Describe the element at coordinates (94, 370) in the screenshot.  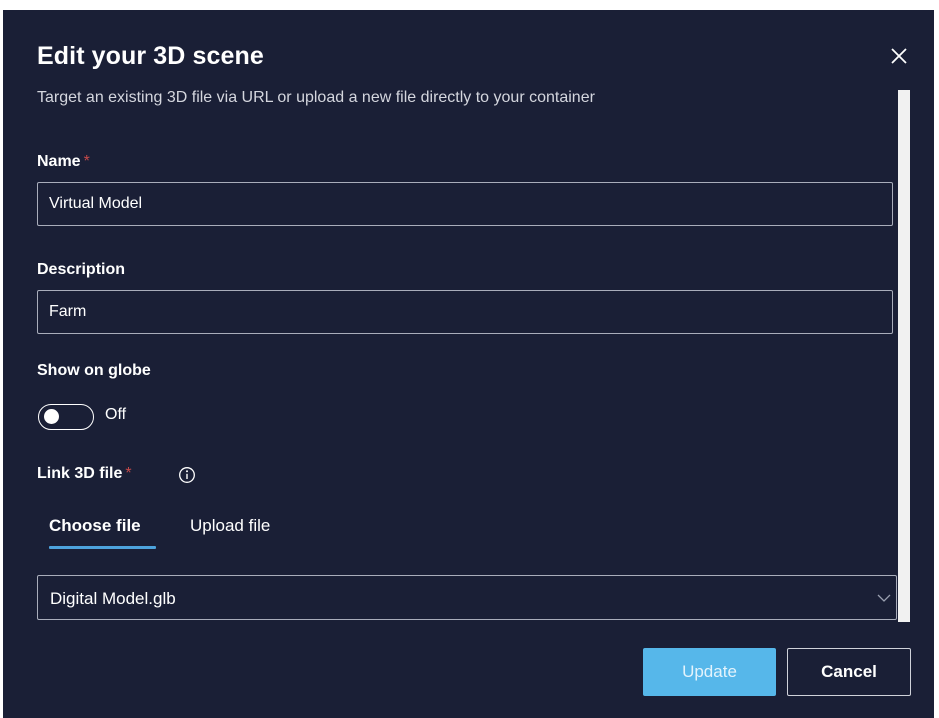
I see `show-on-globe-label: Show on globe` at that location.